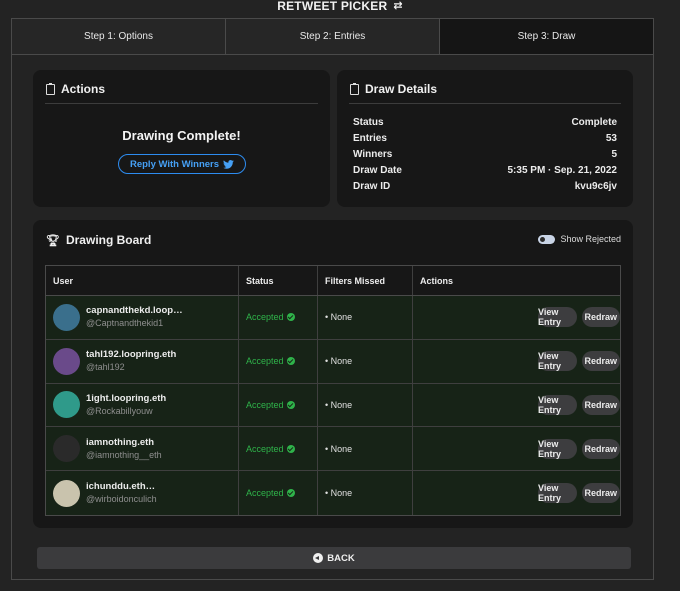 This screenshot has height=591, width=680. I want to click on drawing-complete-message: Drawing Complete!, so click(181, 135).